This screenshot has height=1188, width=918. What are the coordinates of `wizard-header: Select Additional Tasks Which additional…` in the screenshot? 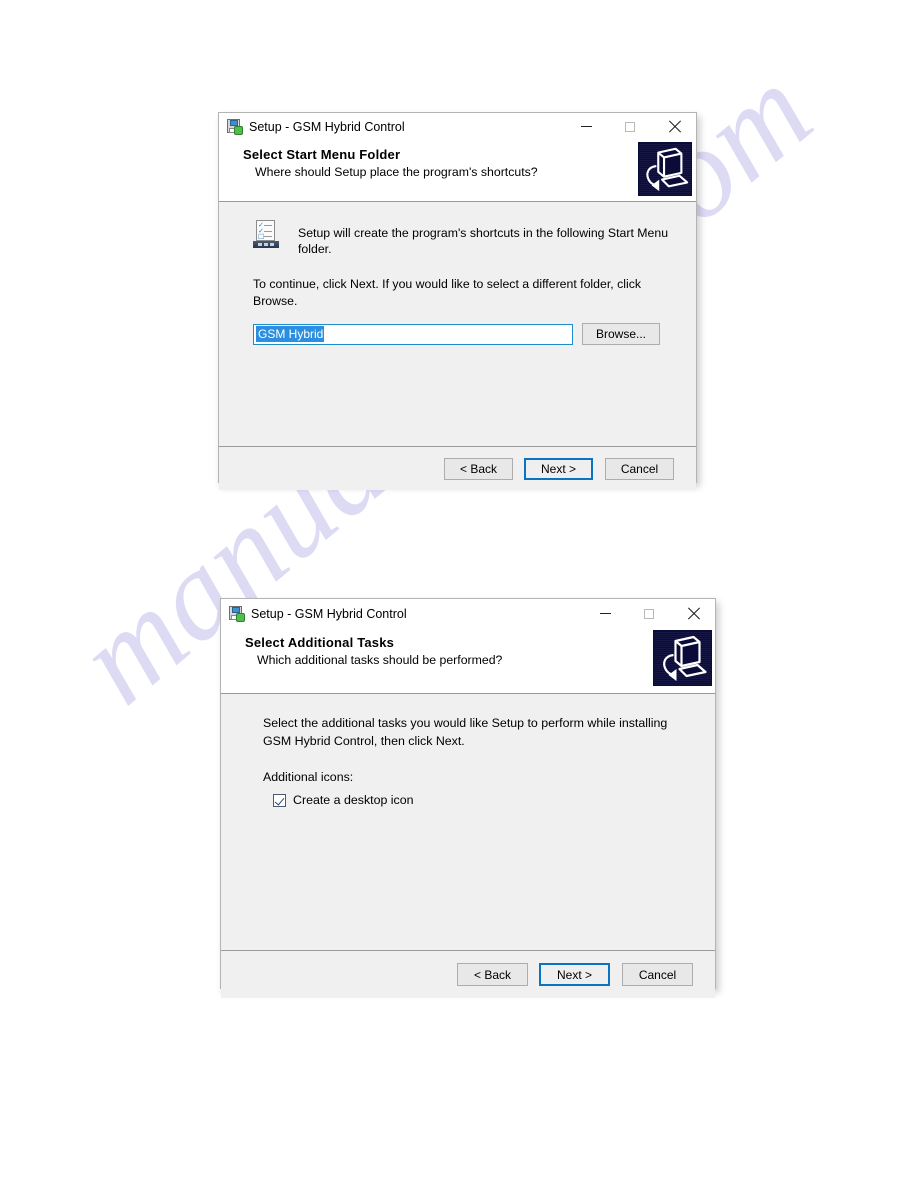 It's located at (468, 661).